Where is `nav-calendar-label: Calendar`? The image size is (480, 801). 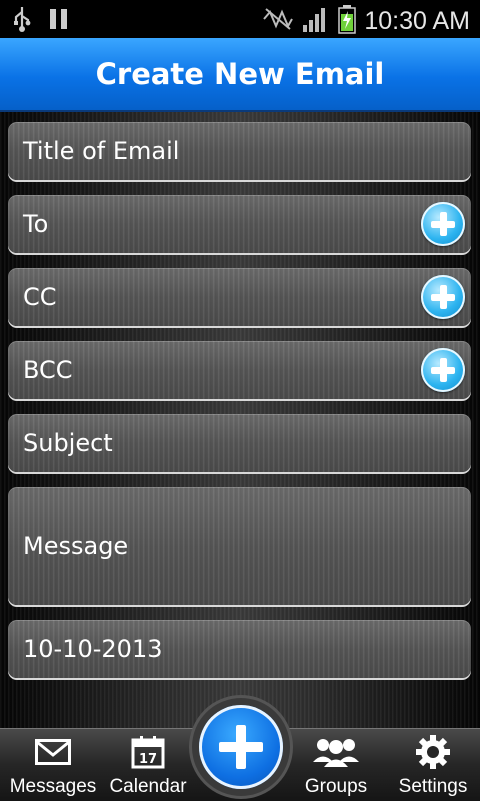
nav-calendar-label: Calendar is located at coordinates (148, 786).